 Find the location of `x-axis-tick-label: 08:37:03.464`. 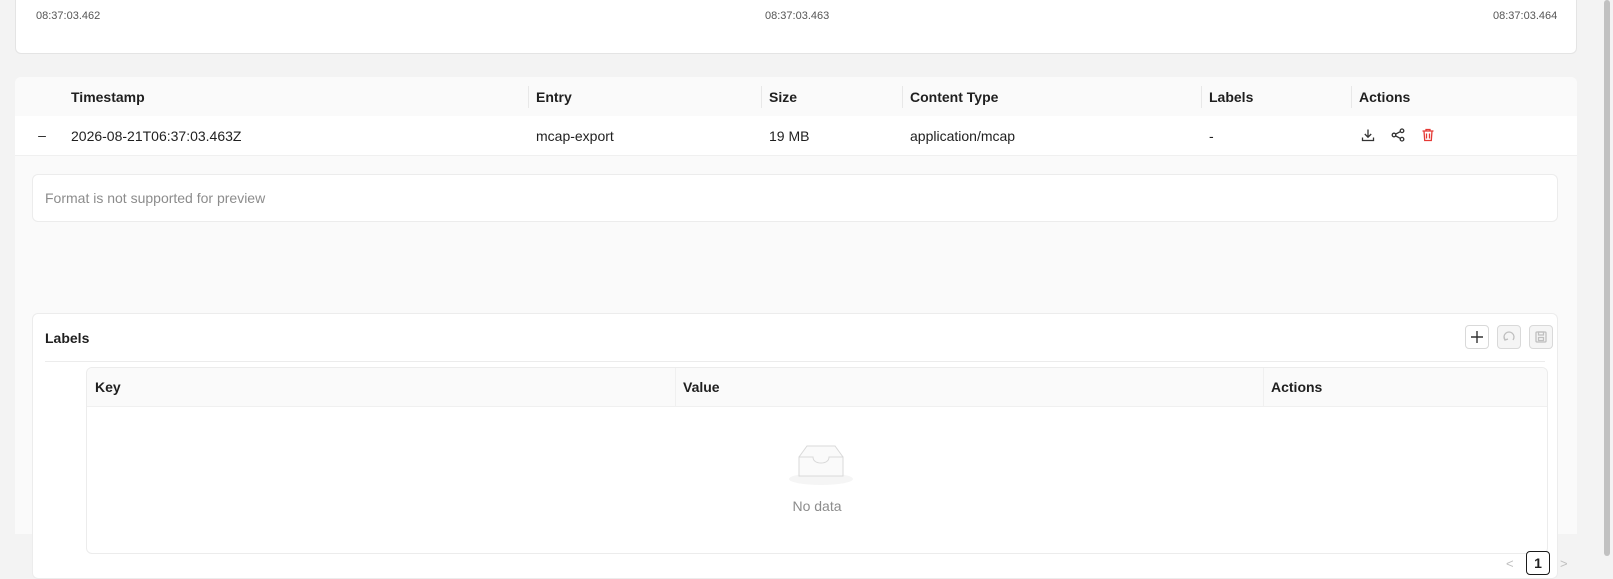

x-axis-tick-label: 08:37:03.464 is located at coordinates (1525, 16).